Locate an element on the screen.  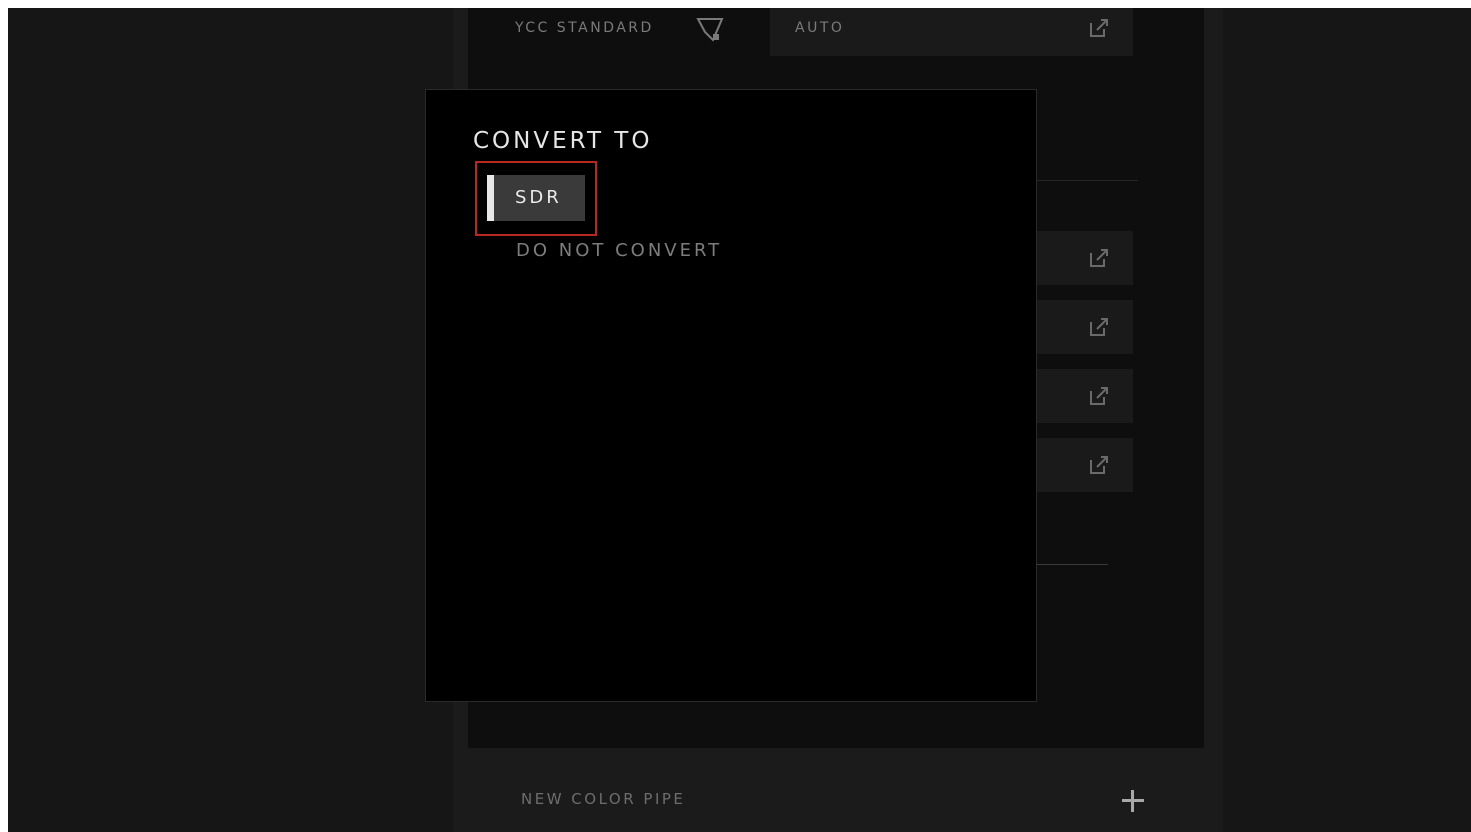
option-label: SDR is located at coordinates (538, 197).